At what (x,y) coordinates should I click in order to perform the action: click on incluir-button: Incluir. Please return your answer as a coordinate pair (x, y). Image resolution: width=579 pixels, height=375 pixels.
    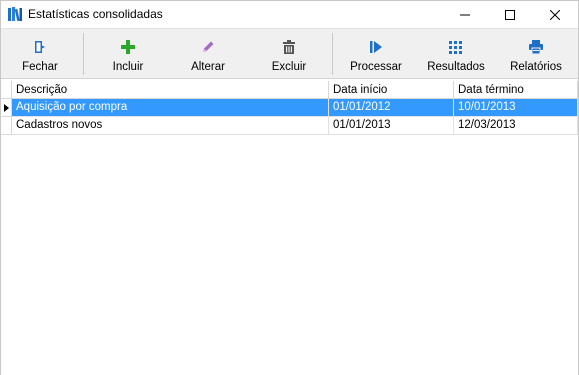
    Looking at the image, I should click on (128, 54).